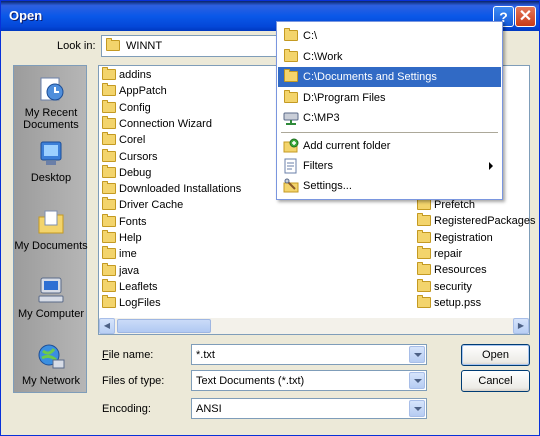  I want to click on file-type-label: Files of type:, so click(133, 381).